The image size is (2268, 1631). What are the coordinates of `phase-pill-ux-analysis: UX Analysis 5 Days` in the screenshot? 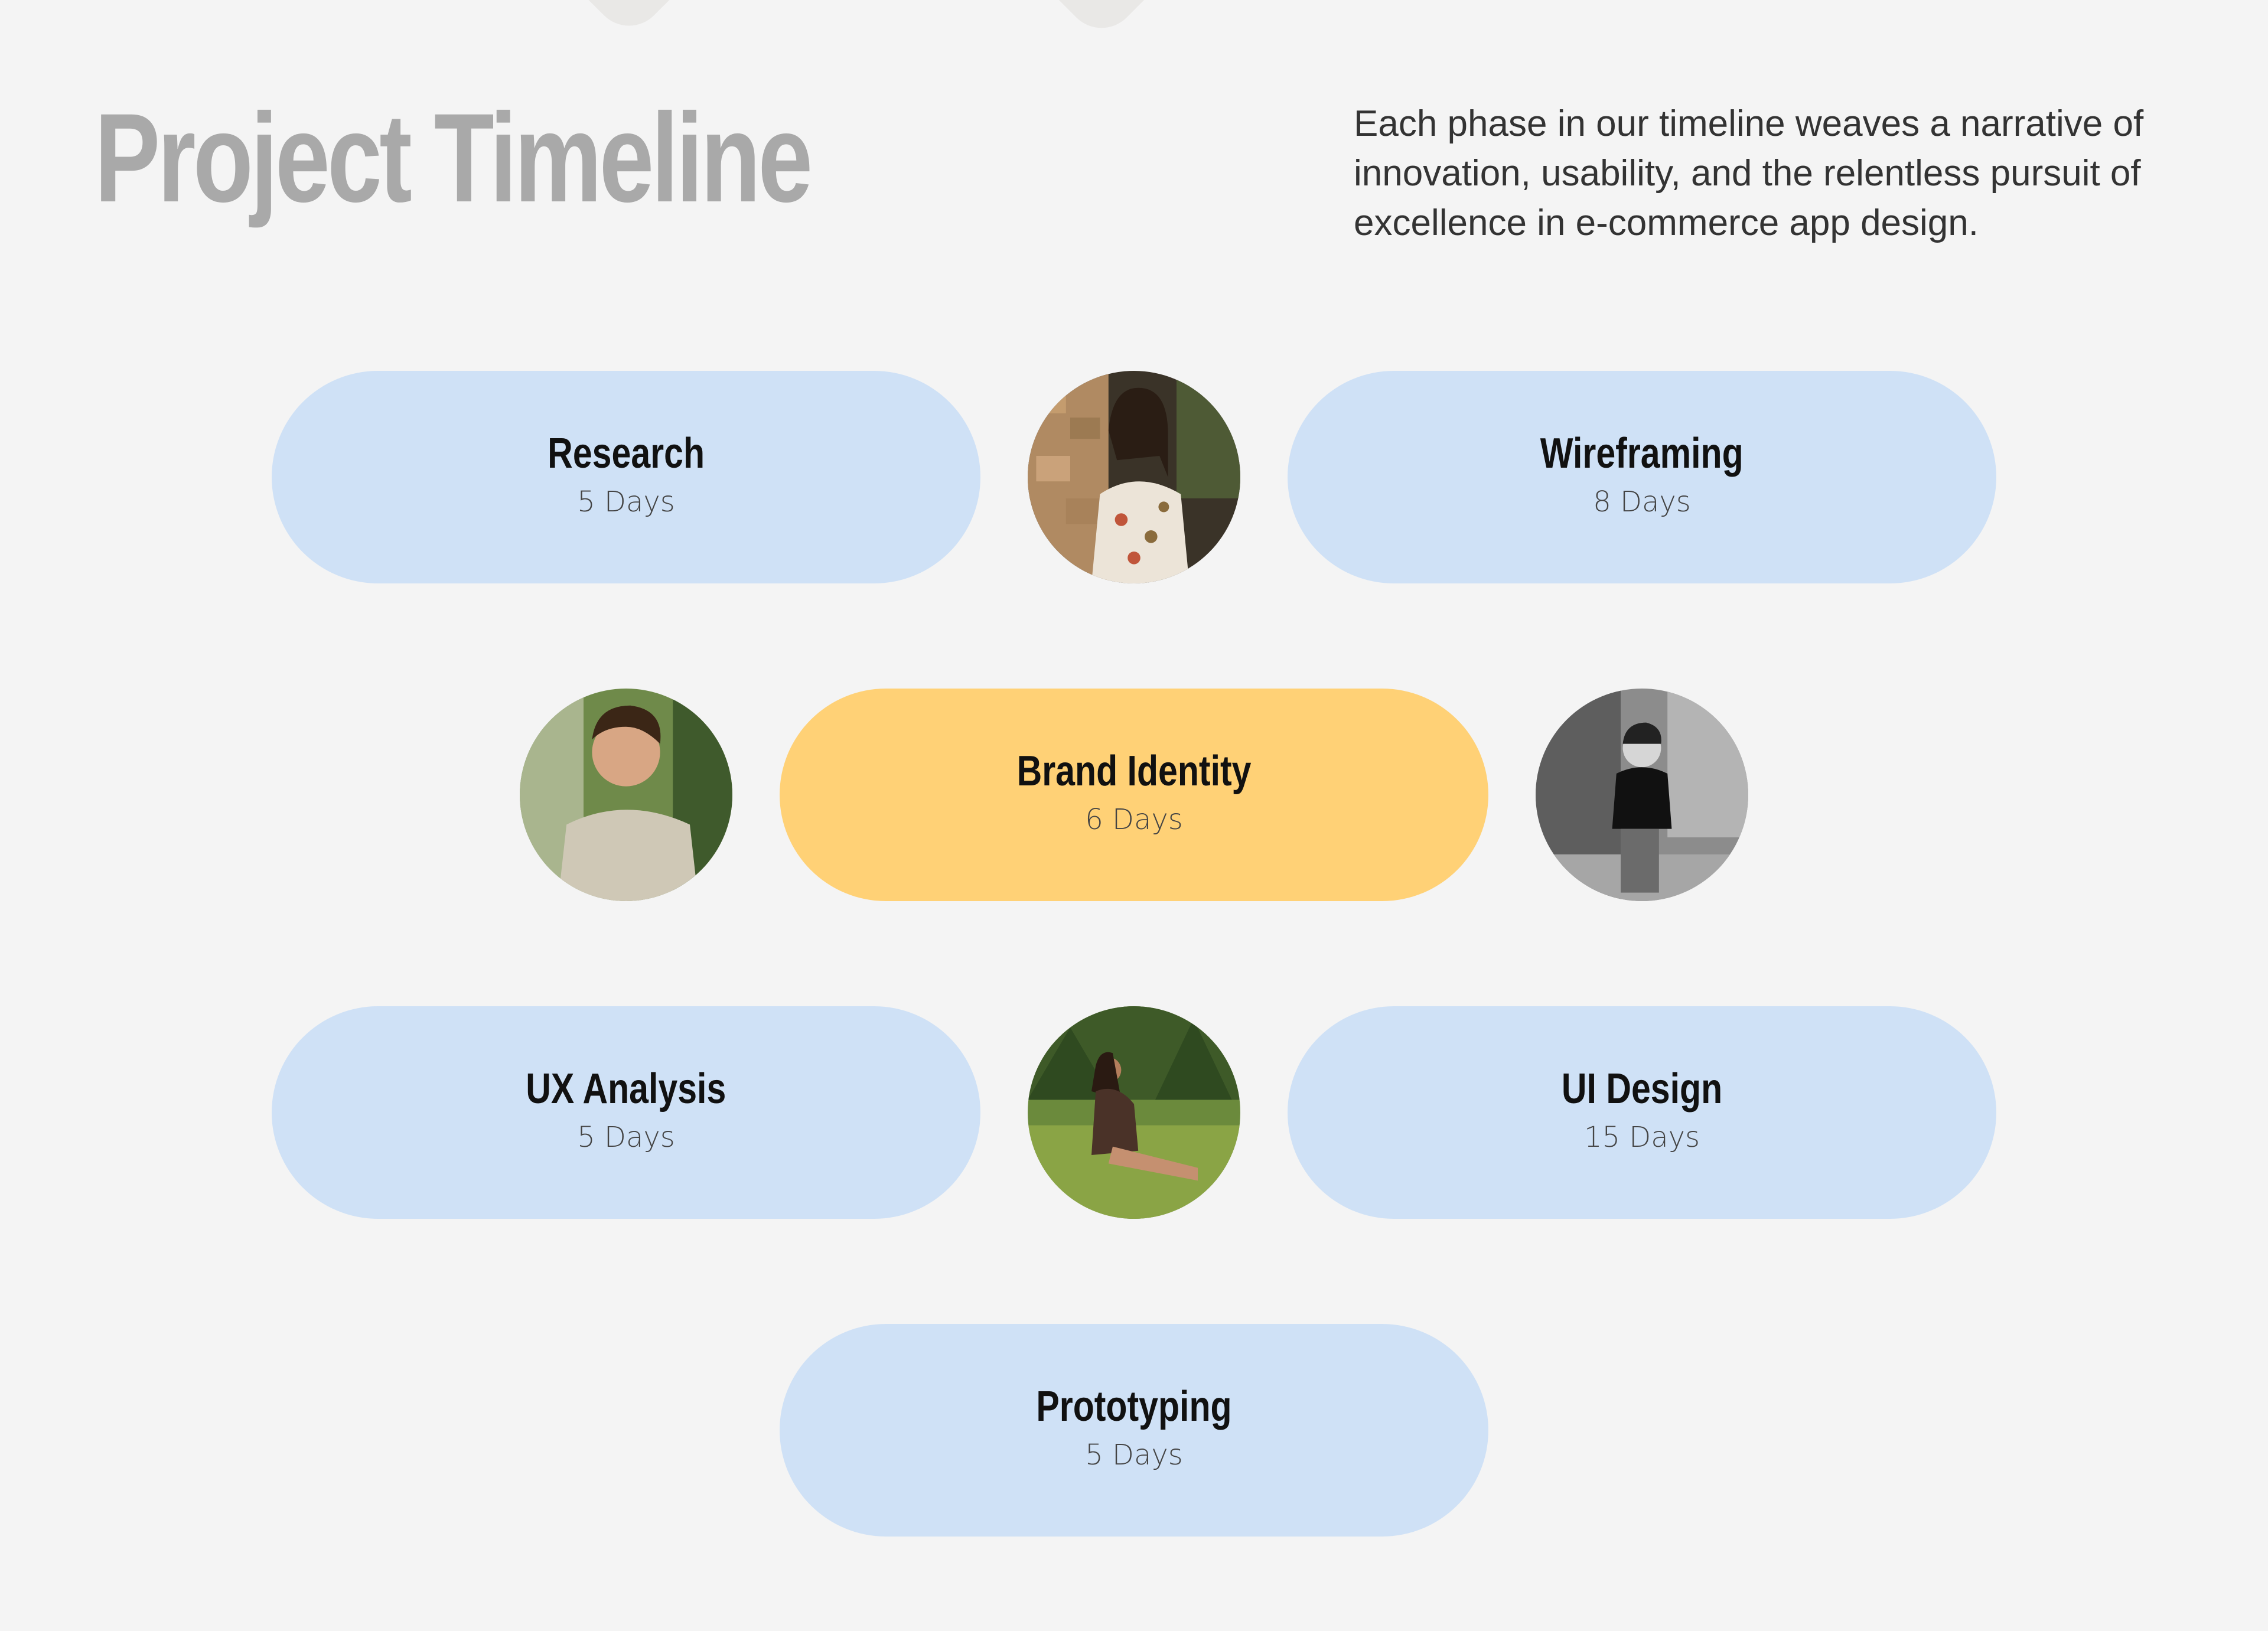 It's located at (626, 1112).